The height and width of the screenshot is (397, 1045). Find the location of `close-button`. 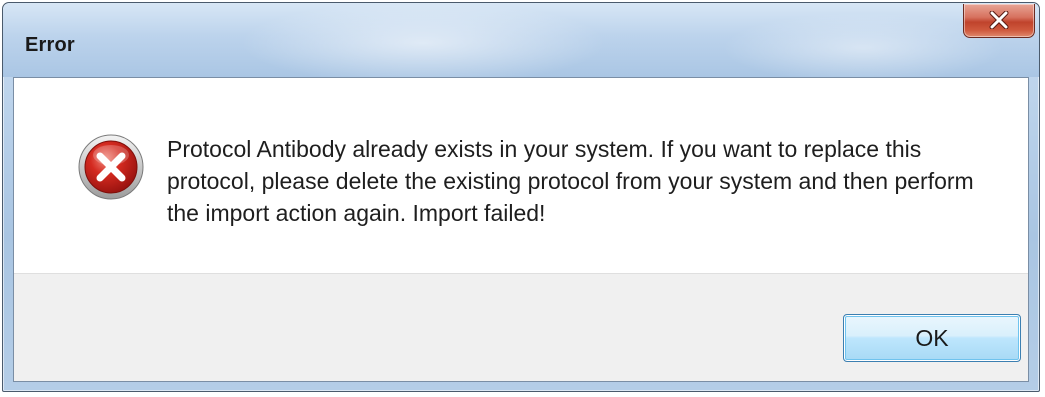

close-button is located at coordinates (999, 21).